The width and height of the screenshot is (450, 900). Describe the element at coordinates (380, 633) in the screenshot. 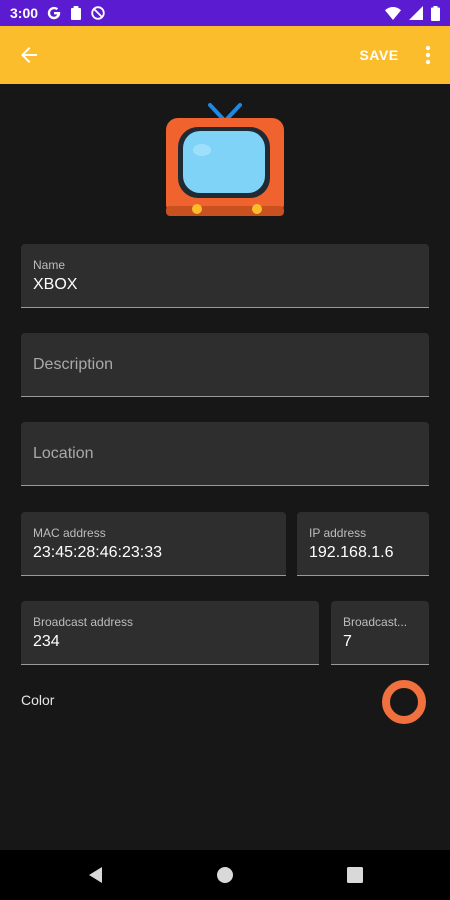

I see `broadcast-port-field: Broadcast... 7` at that location.